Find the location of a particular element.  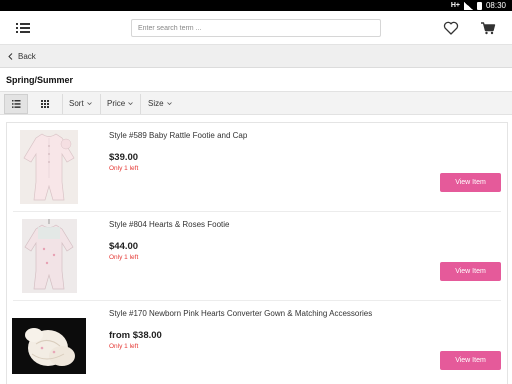

size-dropdown: Size is located at coordinates (160, 103).